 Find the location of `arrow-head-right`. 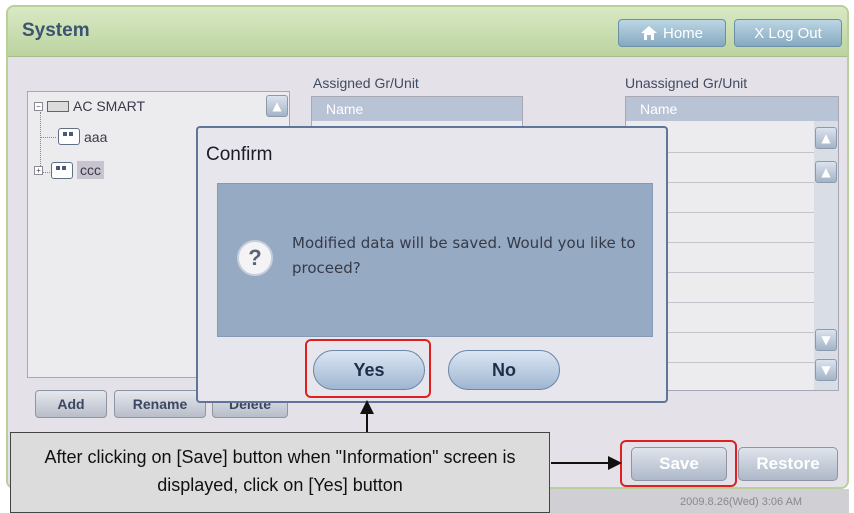

arrow-head-right is located at coordinates (615, 463).